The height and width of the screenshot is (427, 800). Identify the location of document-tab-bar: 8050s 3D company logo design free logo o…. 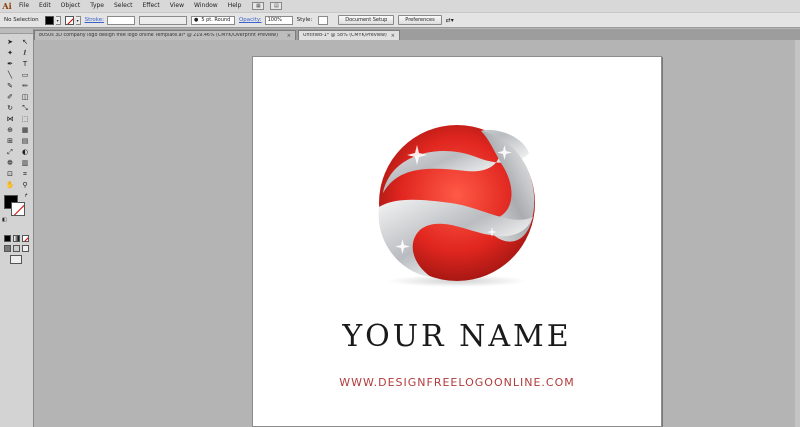
(417, 34).